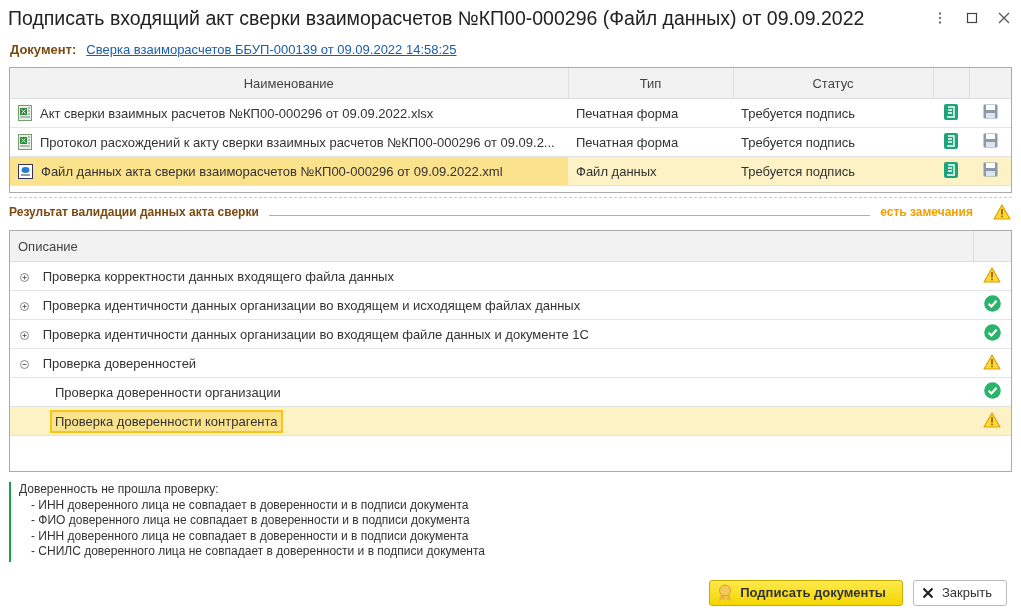 The width and height of the screenshot is (1021, 614). I want to click on tree-item: Проверка доверенности контрагента, so click(166, 421).